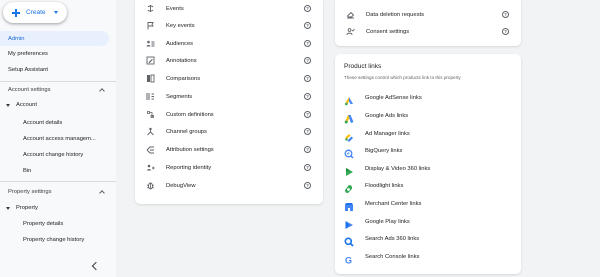 Image resolution: width=600 pixels, height=277 pixels. What do you see at coordinates (30, 192) in the screenshot?
I see `property-settings-heading: Property settings` at bounding box center [30, 192].